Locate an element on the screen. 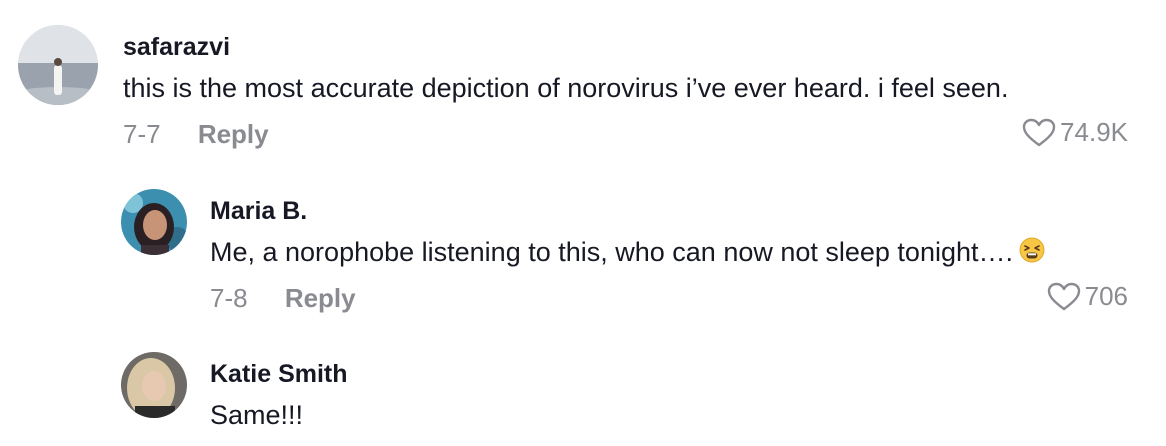  comment-meta: 7-8 Reply is located at coordinates (283, 298).